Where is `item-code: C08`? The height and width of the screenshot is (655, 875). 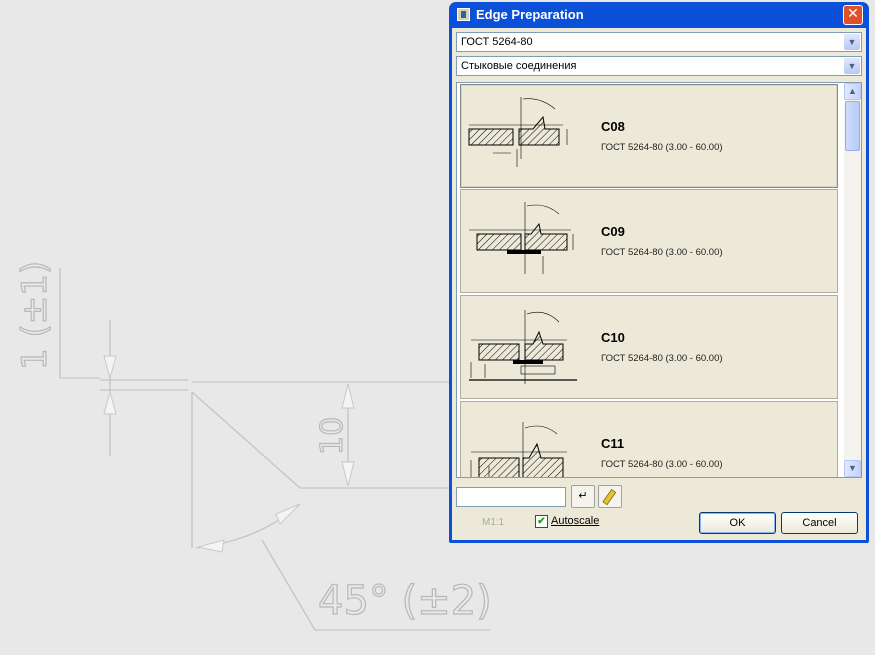 item-code: C08 is located at coordinates (613, 126).